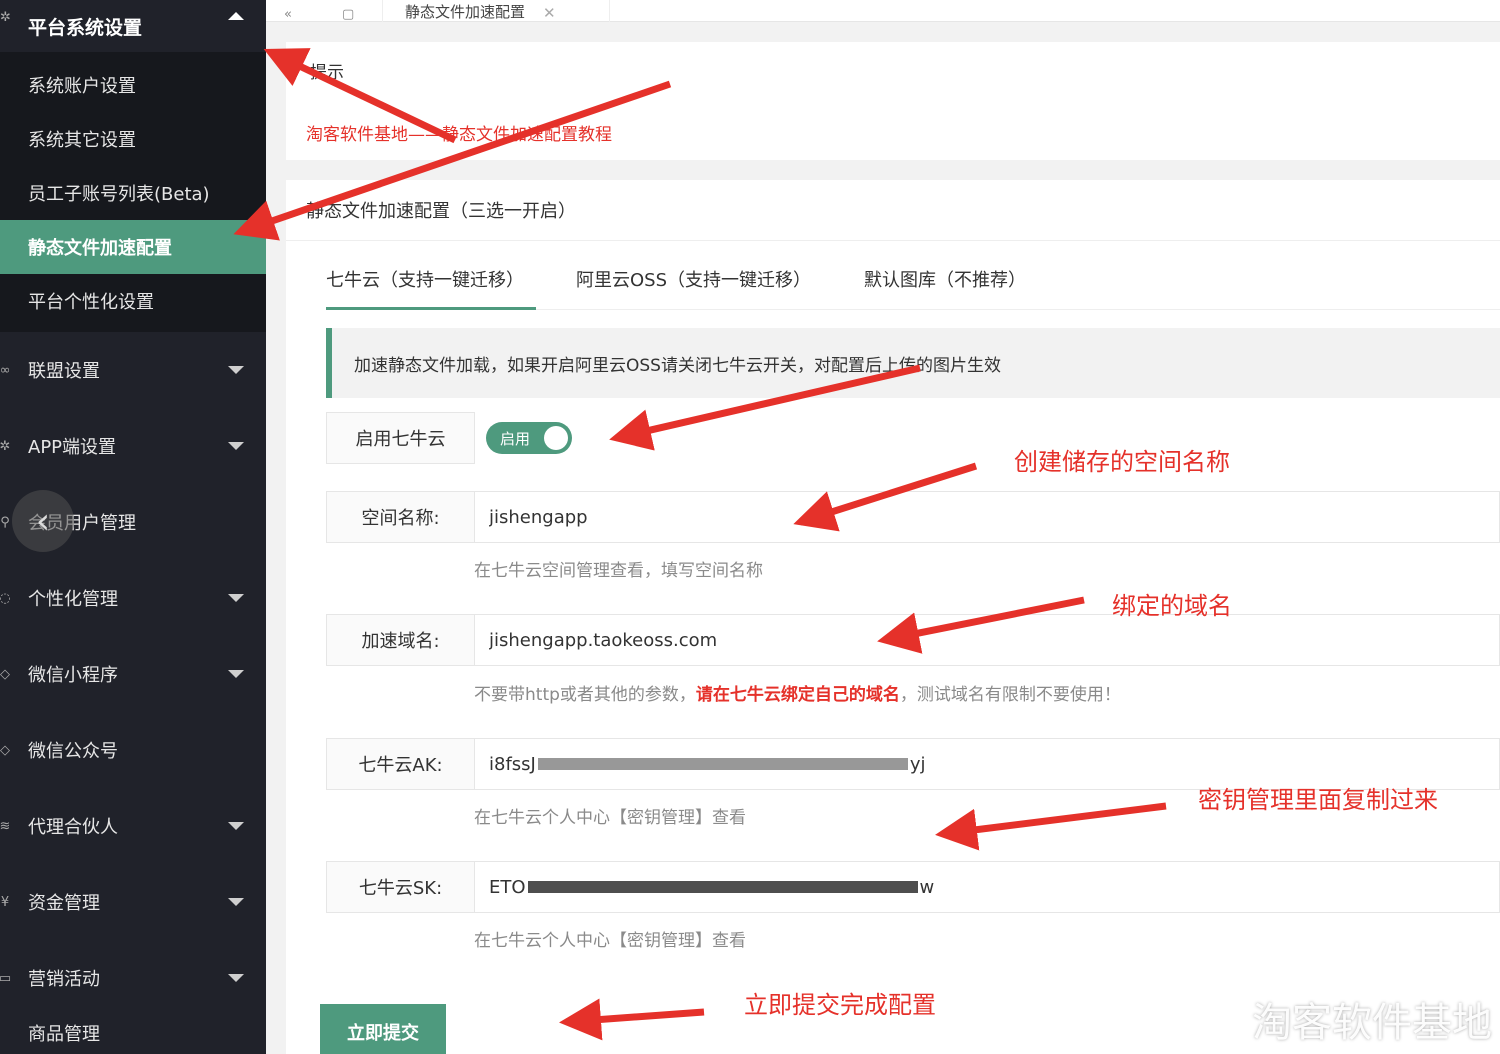  What do you see at coordinates (133, 1031) in the screenshot?
I see `sidebar-item-products: 商品管理` at bounding box center [133, 1031].